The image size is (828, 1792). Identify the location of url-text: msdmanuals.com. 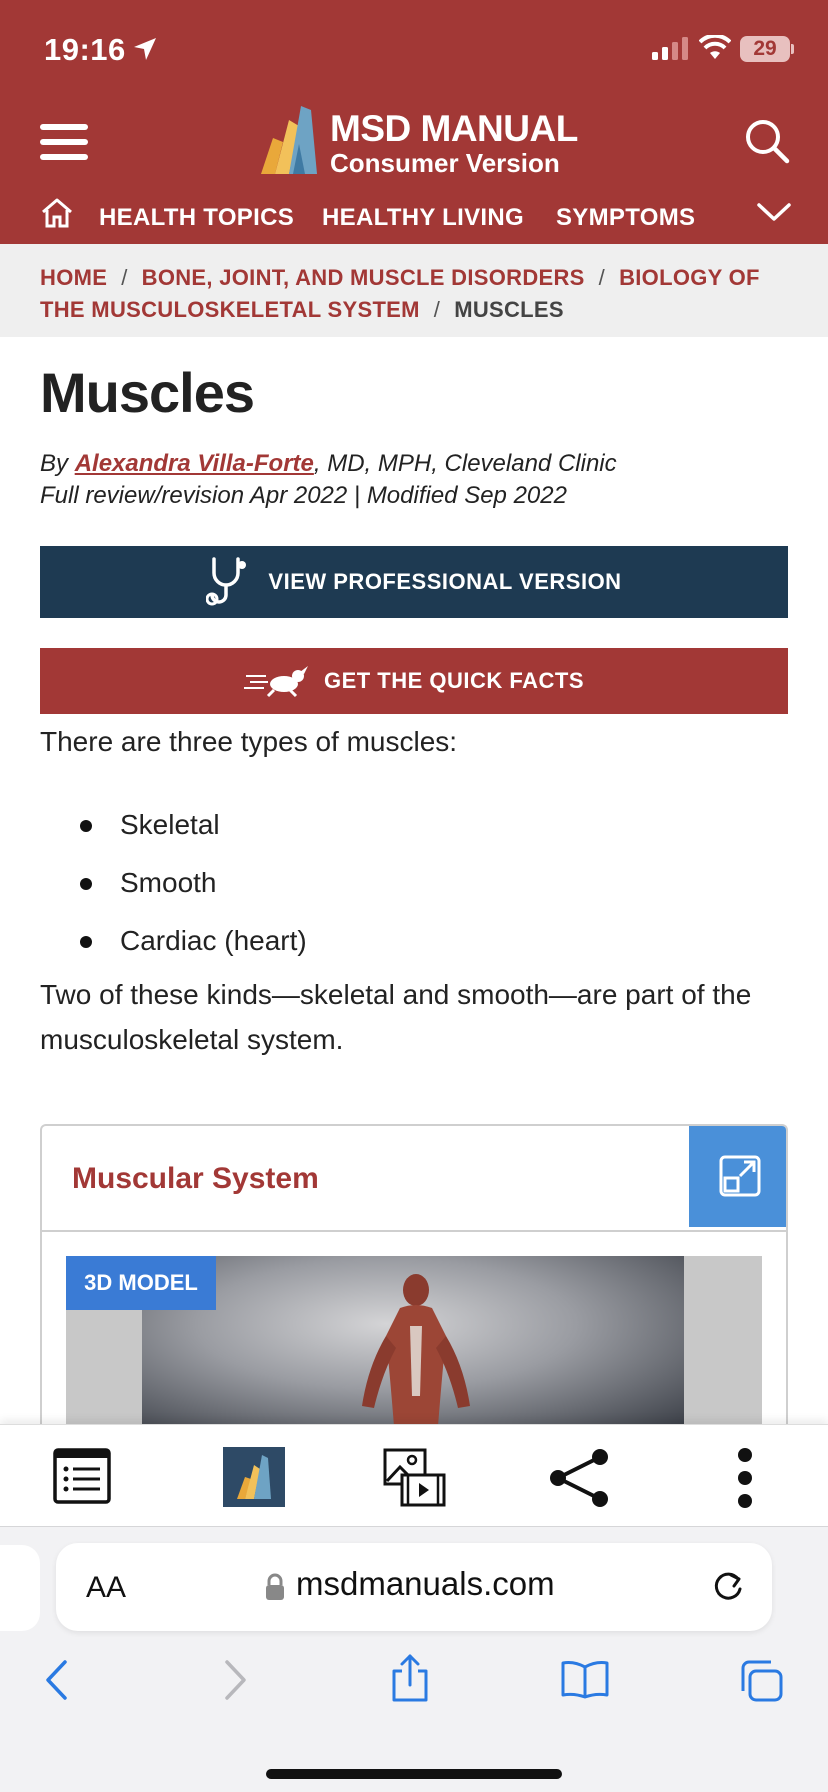
(425, 1584).